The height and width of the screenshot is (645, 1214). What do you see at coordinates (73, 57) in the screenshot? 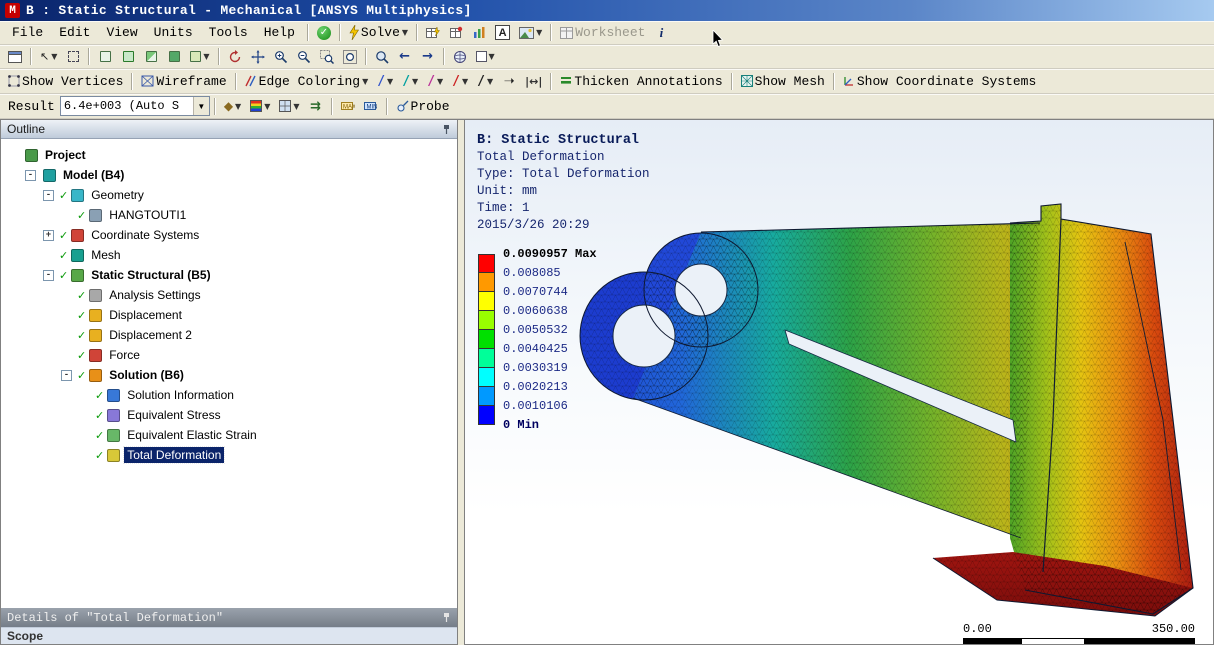
I see `box-select-button` at bounding box center [73, 57].